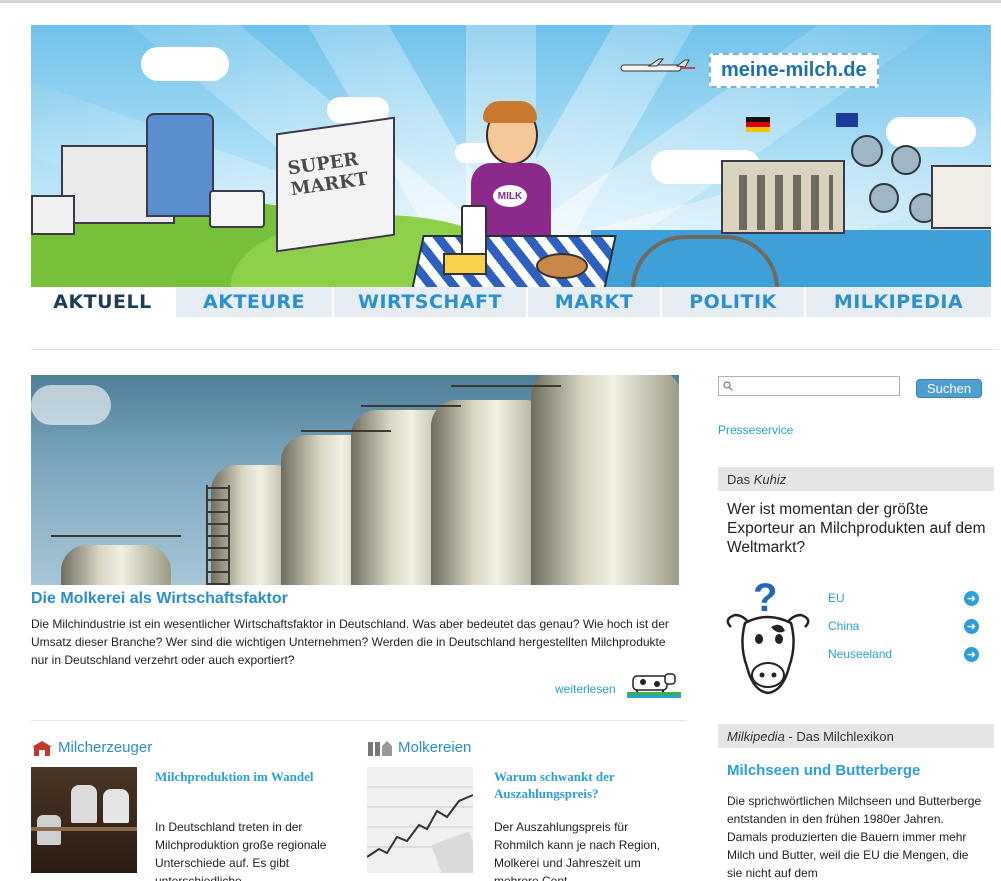  What do you see at coordinates (431, 302) in the screenshot?
I see `tab-wirtschaft: WIRTSCHAFT` at bounding box center [431, 302].